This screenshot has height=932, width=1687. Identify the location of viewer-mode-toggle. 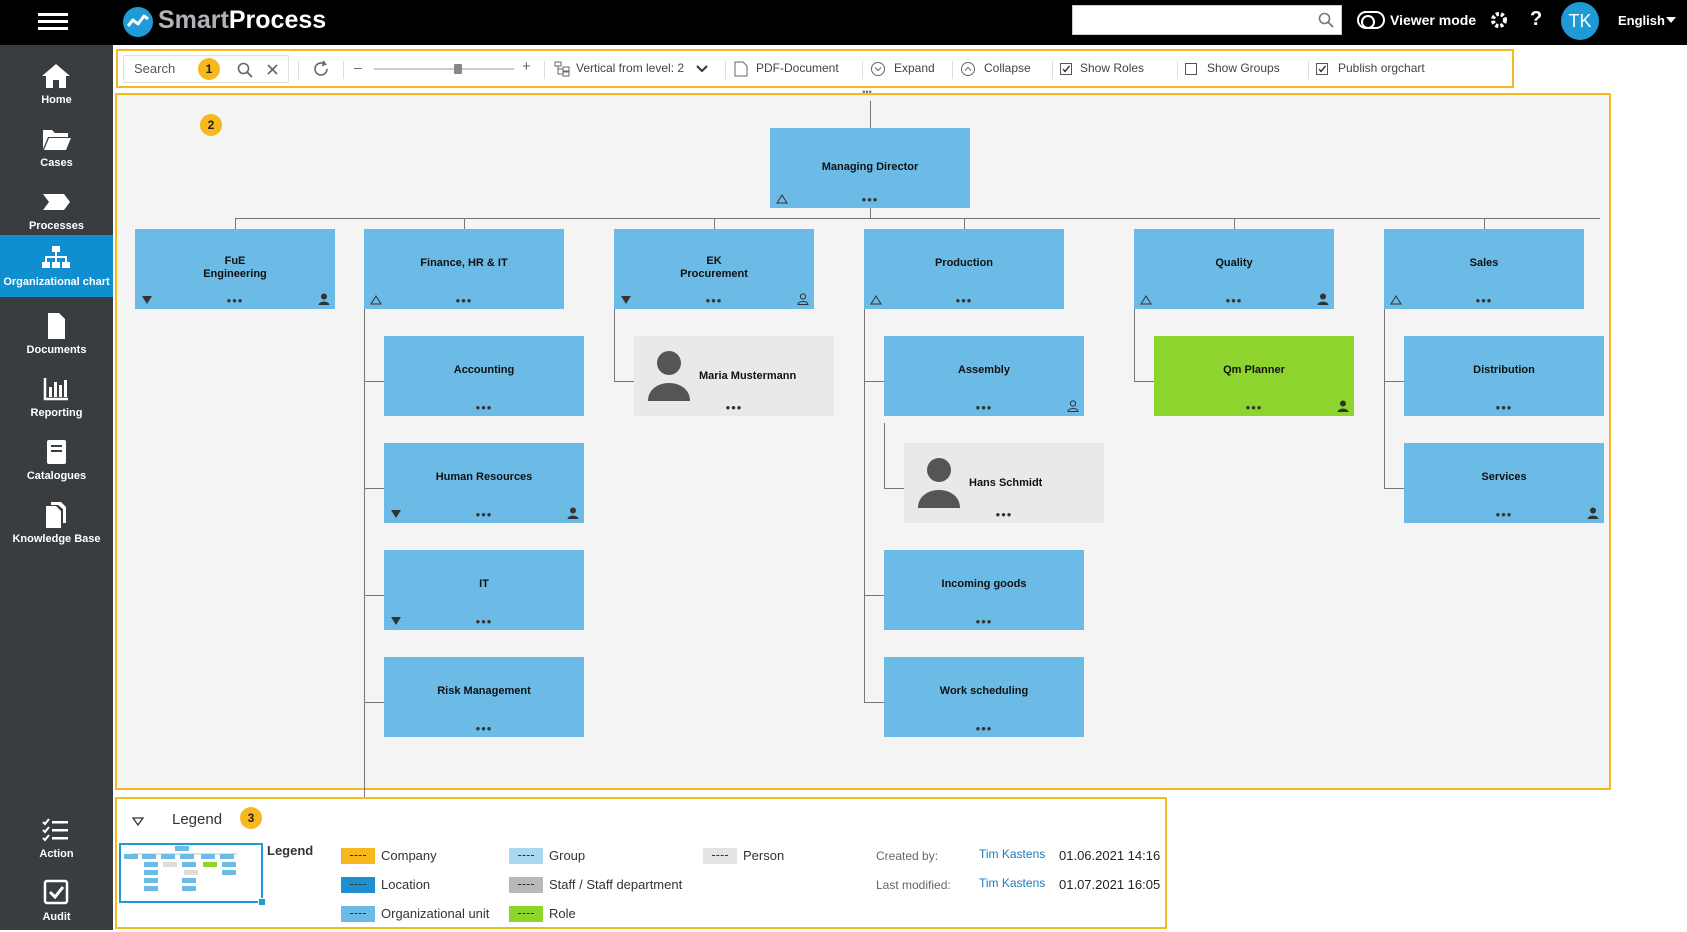
(1371, 20).